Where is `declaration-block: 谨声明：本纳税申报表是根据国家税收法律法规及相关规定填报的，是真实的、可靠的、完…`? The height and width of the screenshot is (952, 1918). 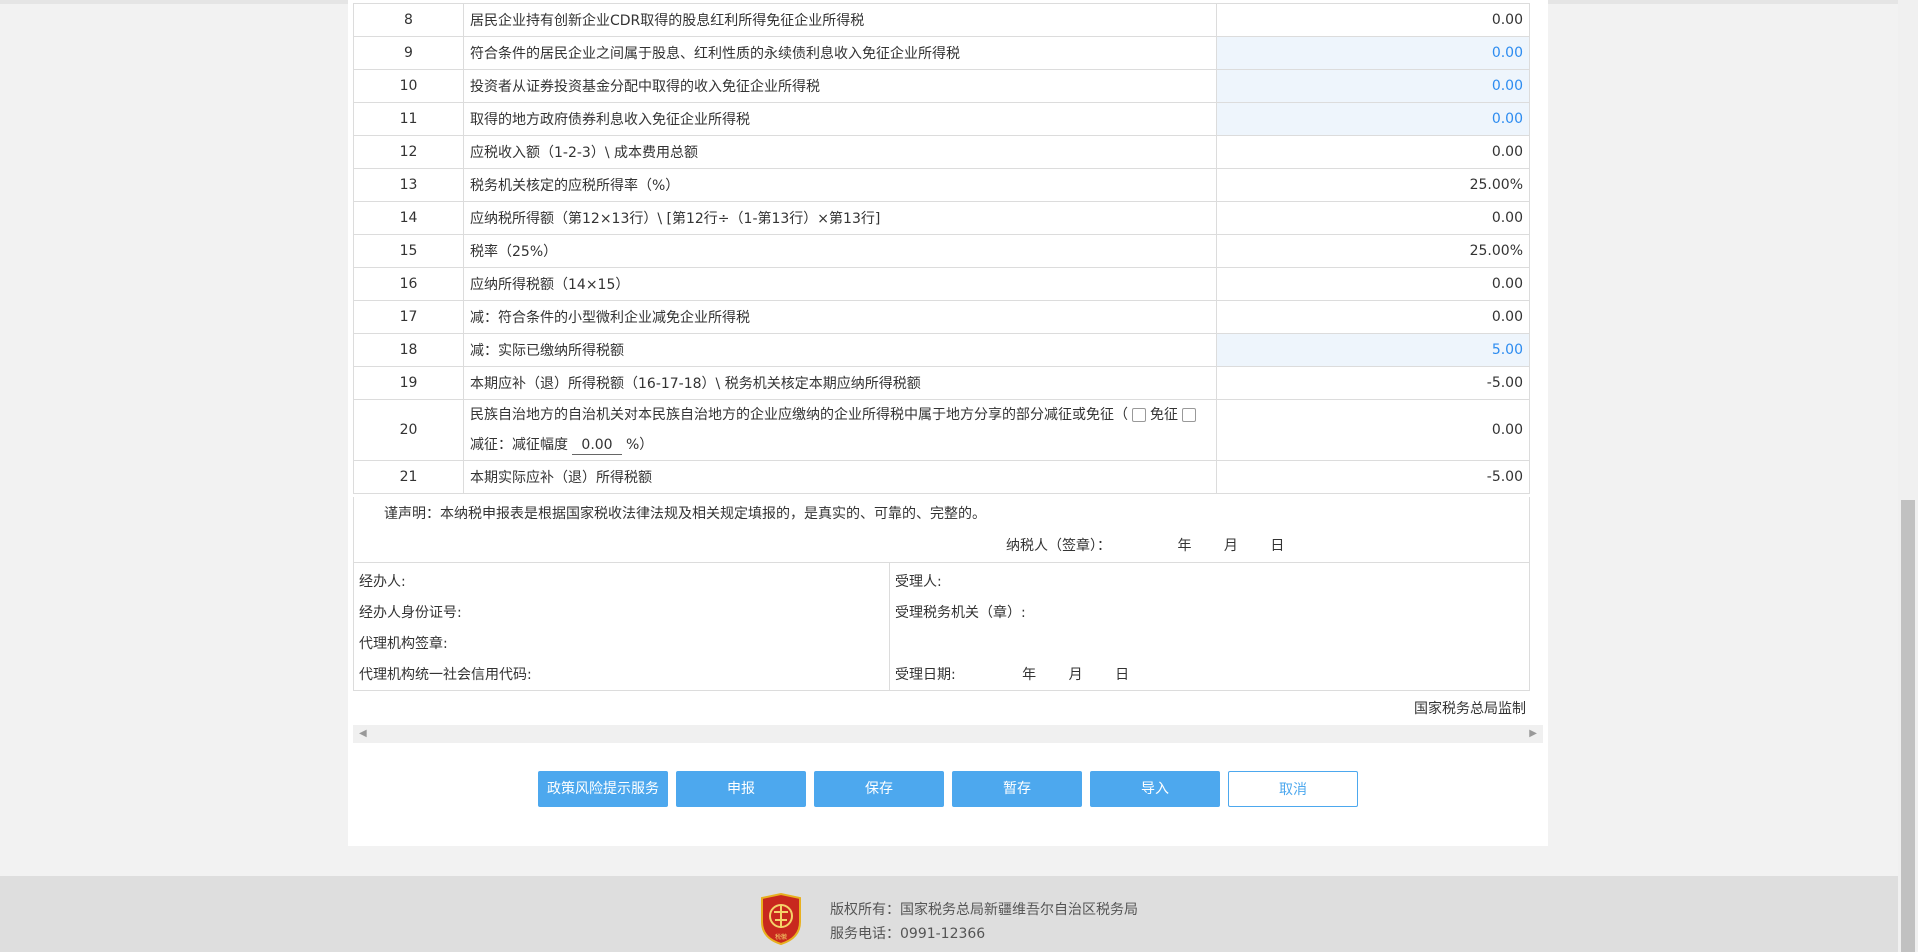
declaration-block: 谨声明：本纳税申报表是根据国家税收法律法规及相关规定填报的，是真实的、可靠的、完… is located at coordinates (941, 529).